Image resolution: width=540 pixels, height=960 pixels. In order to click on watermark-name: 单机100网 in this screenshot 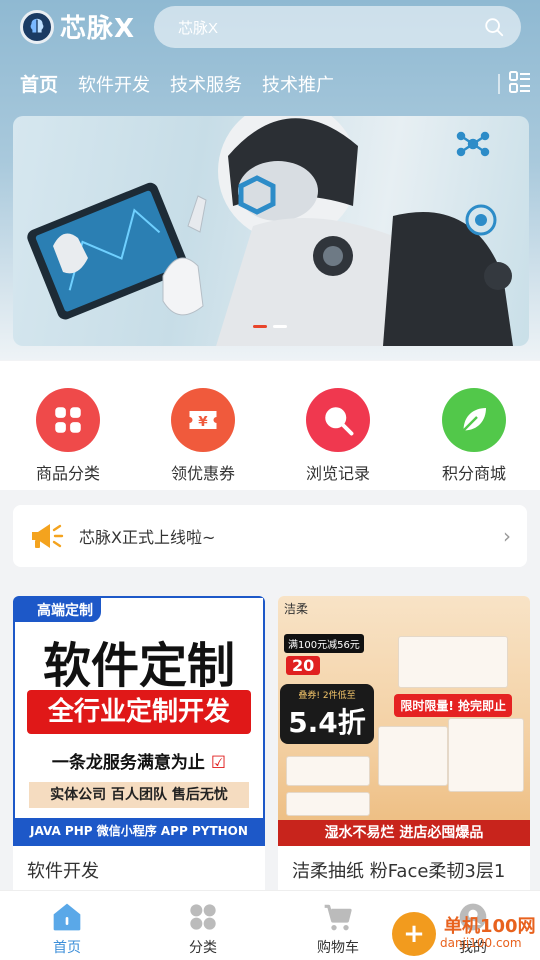, I will do `click(490, 926)`.